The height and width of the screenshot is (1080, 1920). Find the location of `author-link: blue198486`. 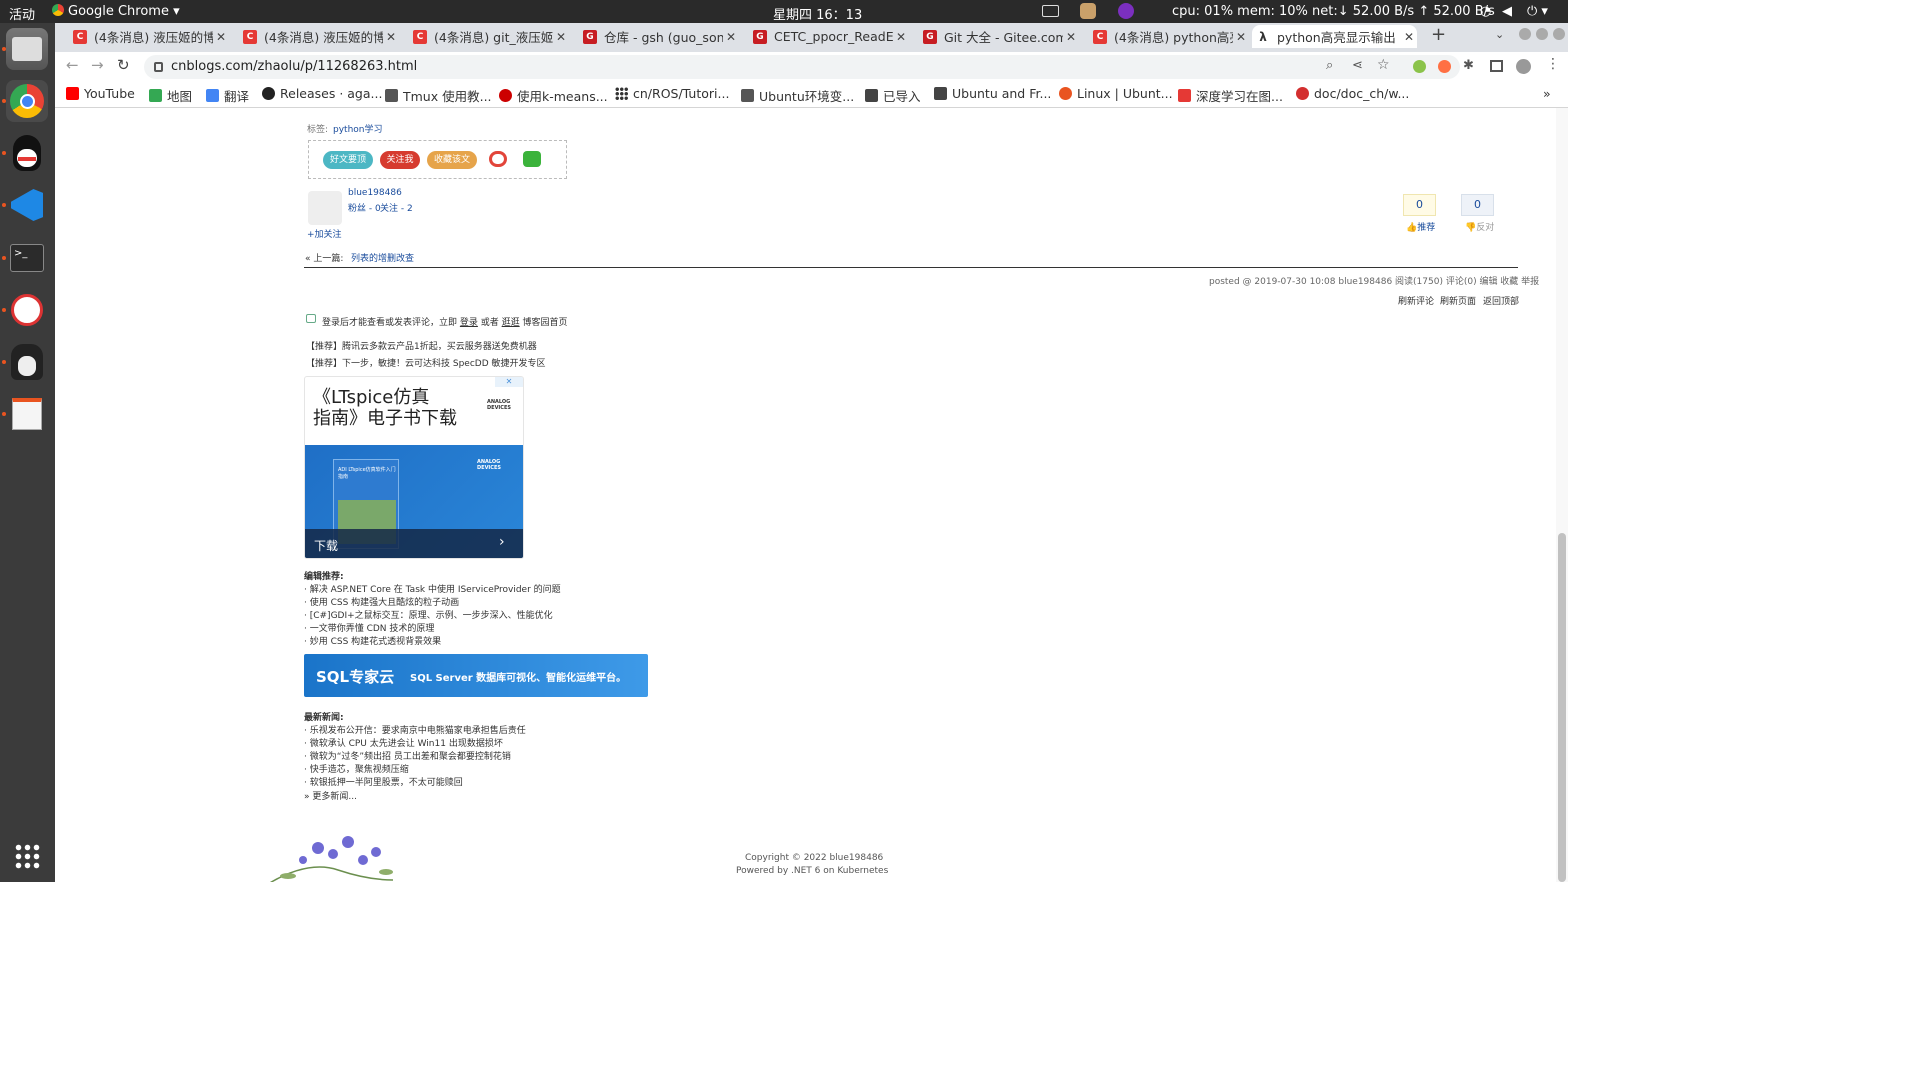

author-link: blue198486 is located at coordinates (375, 193).